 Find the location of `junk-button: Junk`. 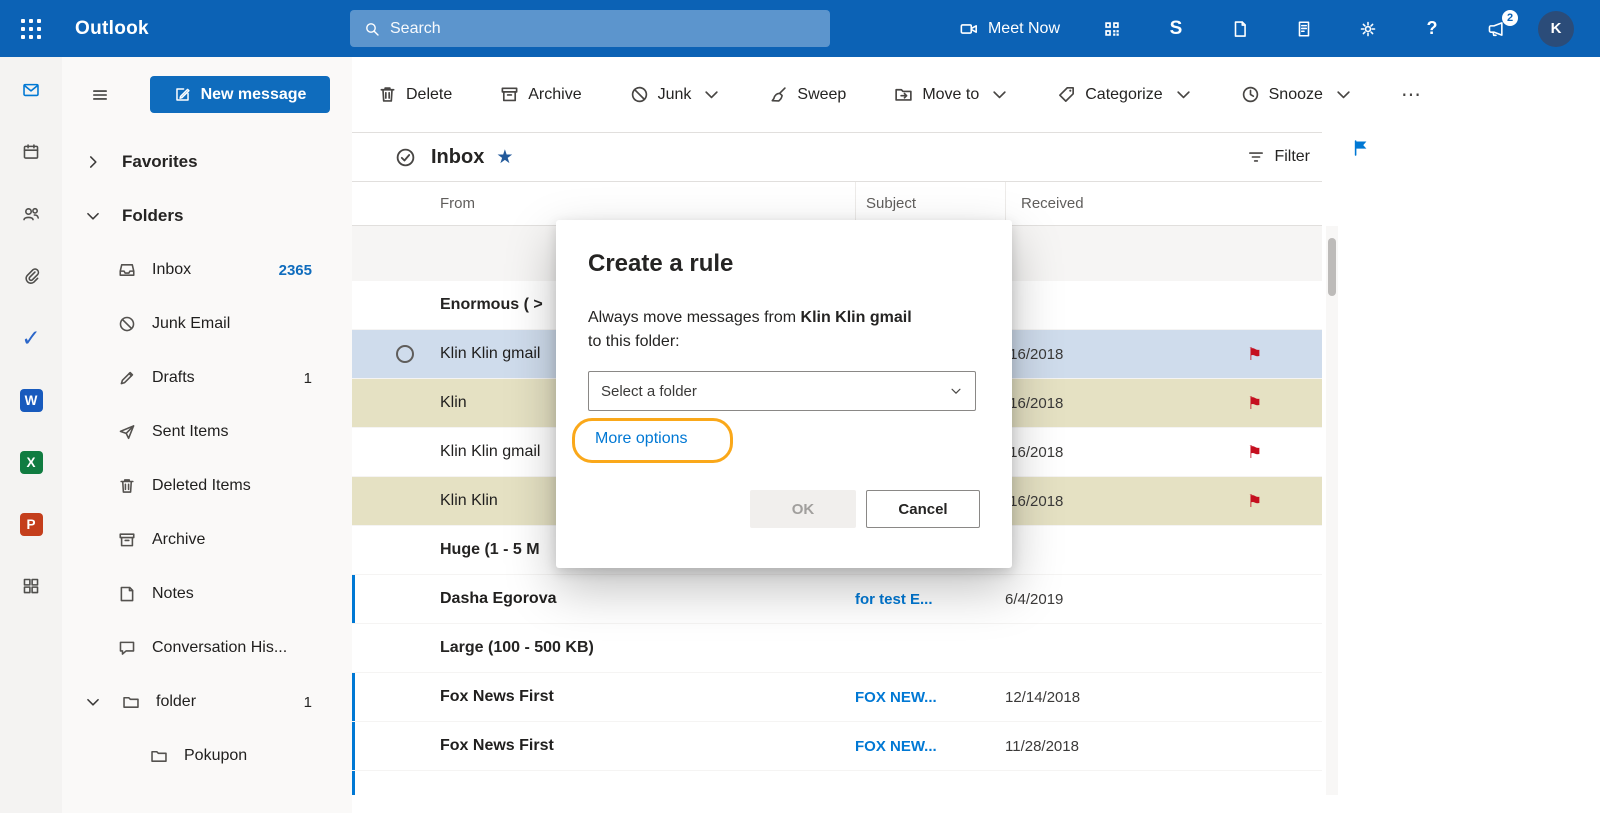

junk-button: Junk is located at coordinates (676, 94).